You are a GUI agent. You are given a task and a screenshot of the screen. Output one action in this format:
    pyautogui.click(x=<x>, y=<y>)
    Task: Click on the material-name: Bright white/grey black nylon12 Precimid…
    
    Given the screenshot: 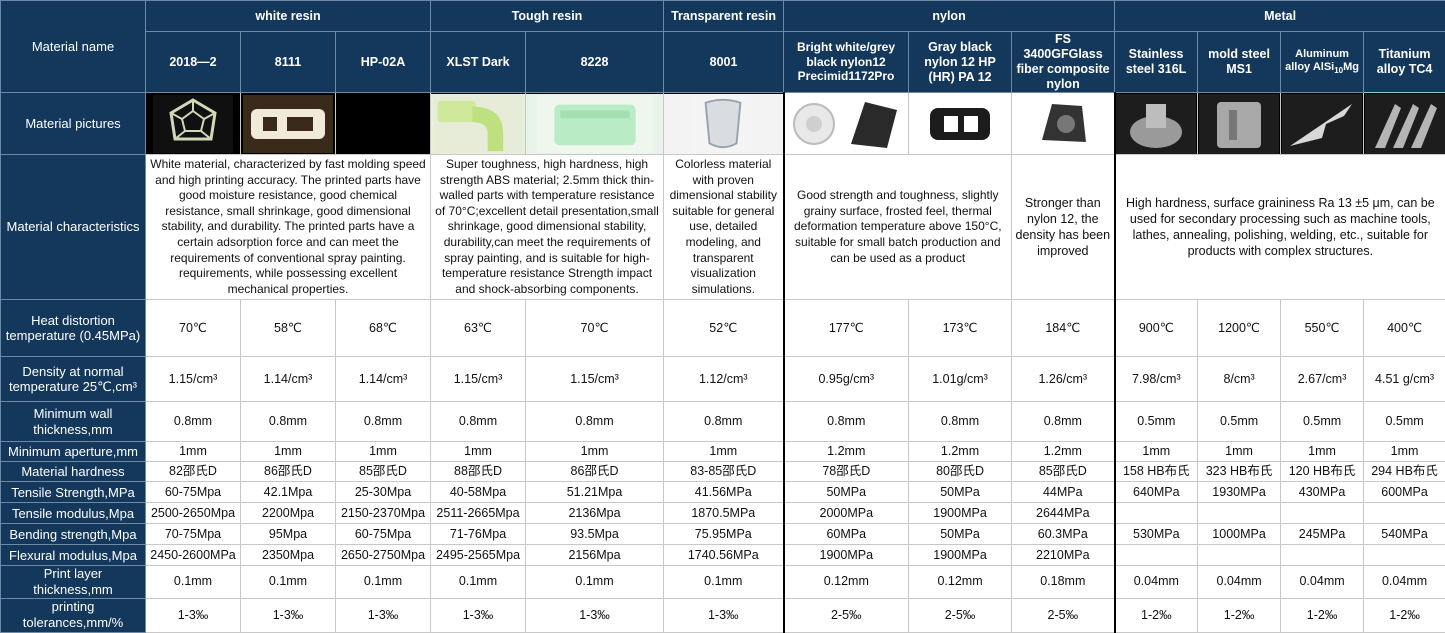 What is the action you would take?
    pyautogui.click(x=846, y=62)
    